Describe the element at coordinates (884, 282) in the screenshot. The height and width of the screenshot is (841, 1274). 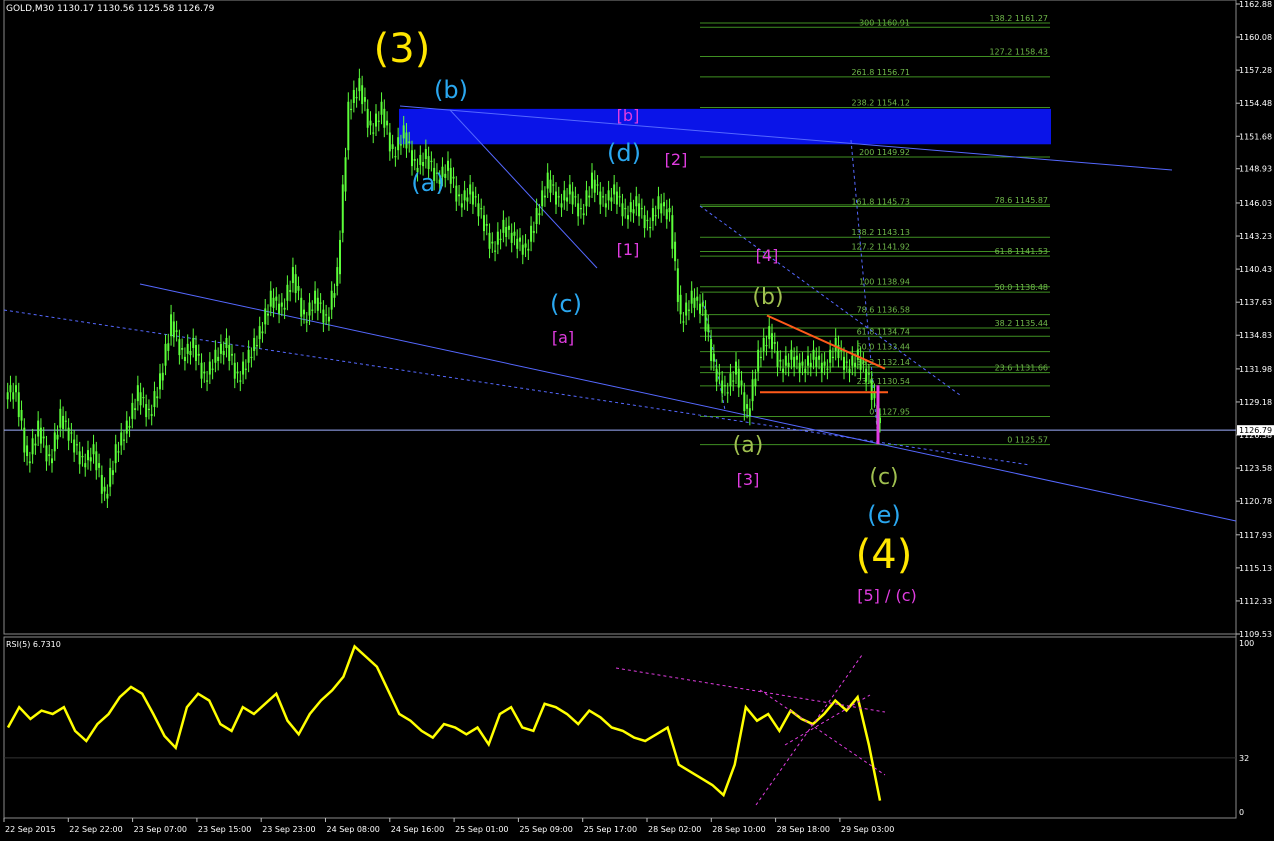
I see `fib-level-label: 100 1138.94` at that location.